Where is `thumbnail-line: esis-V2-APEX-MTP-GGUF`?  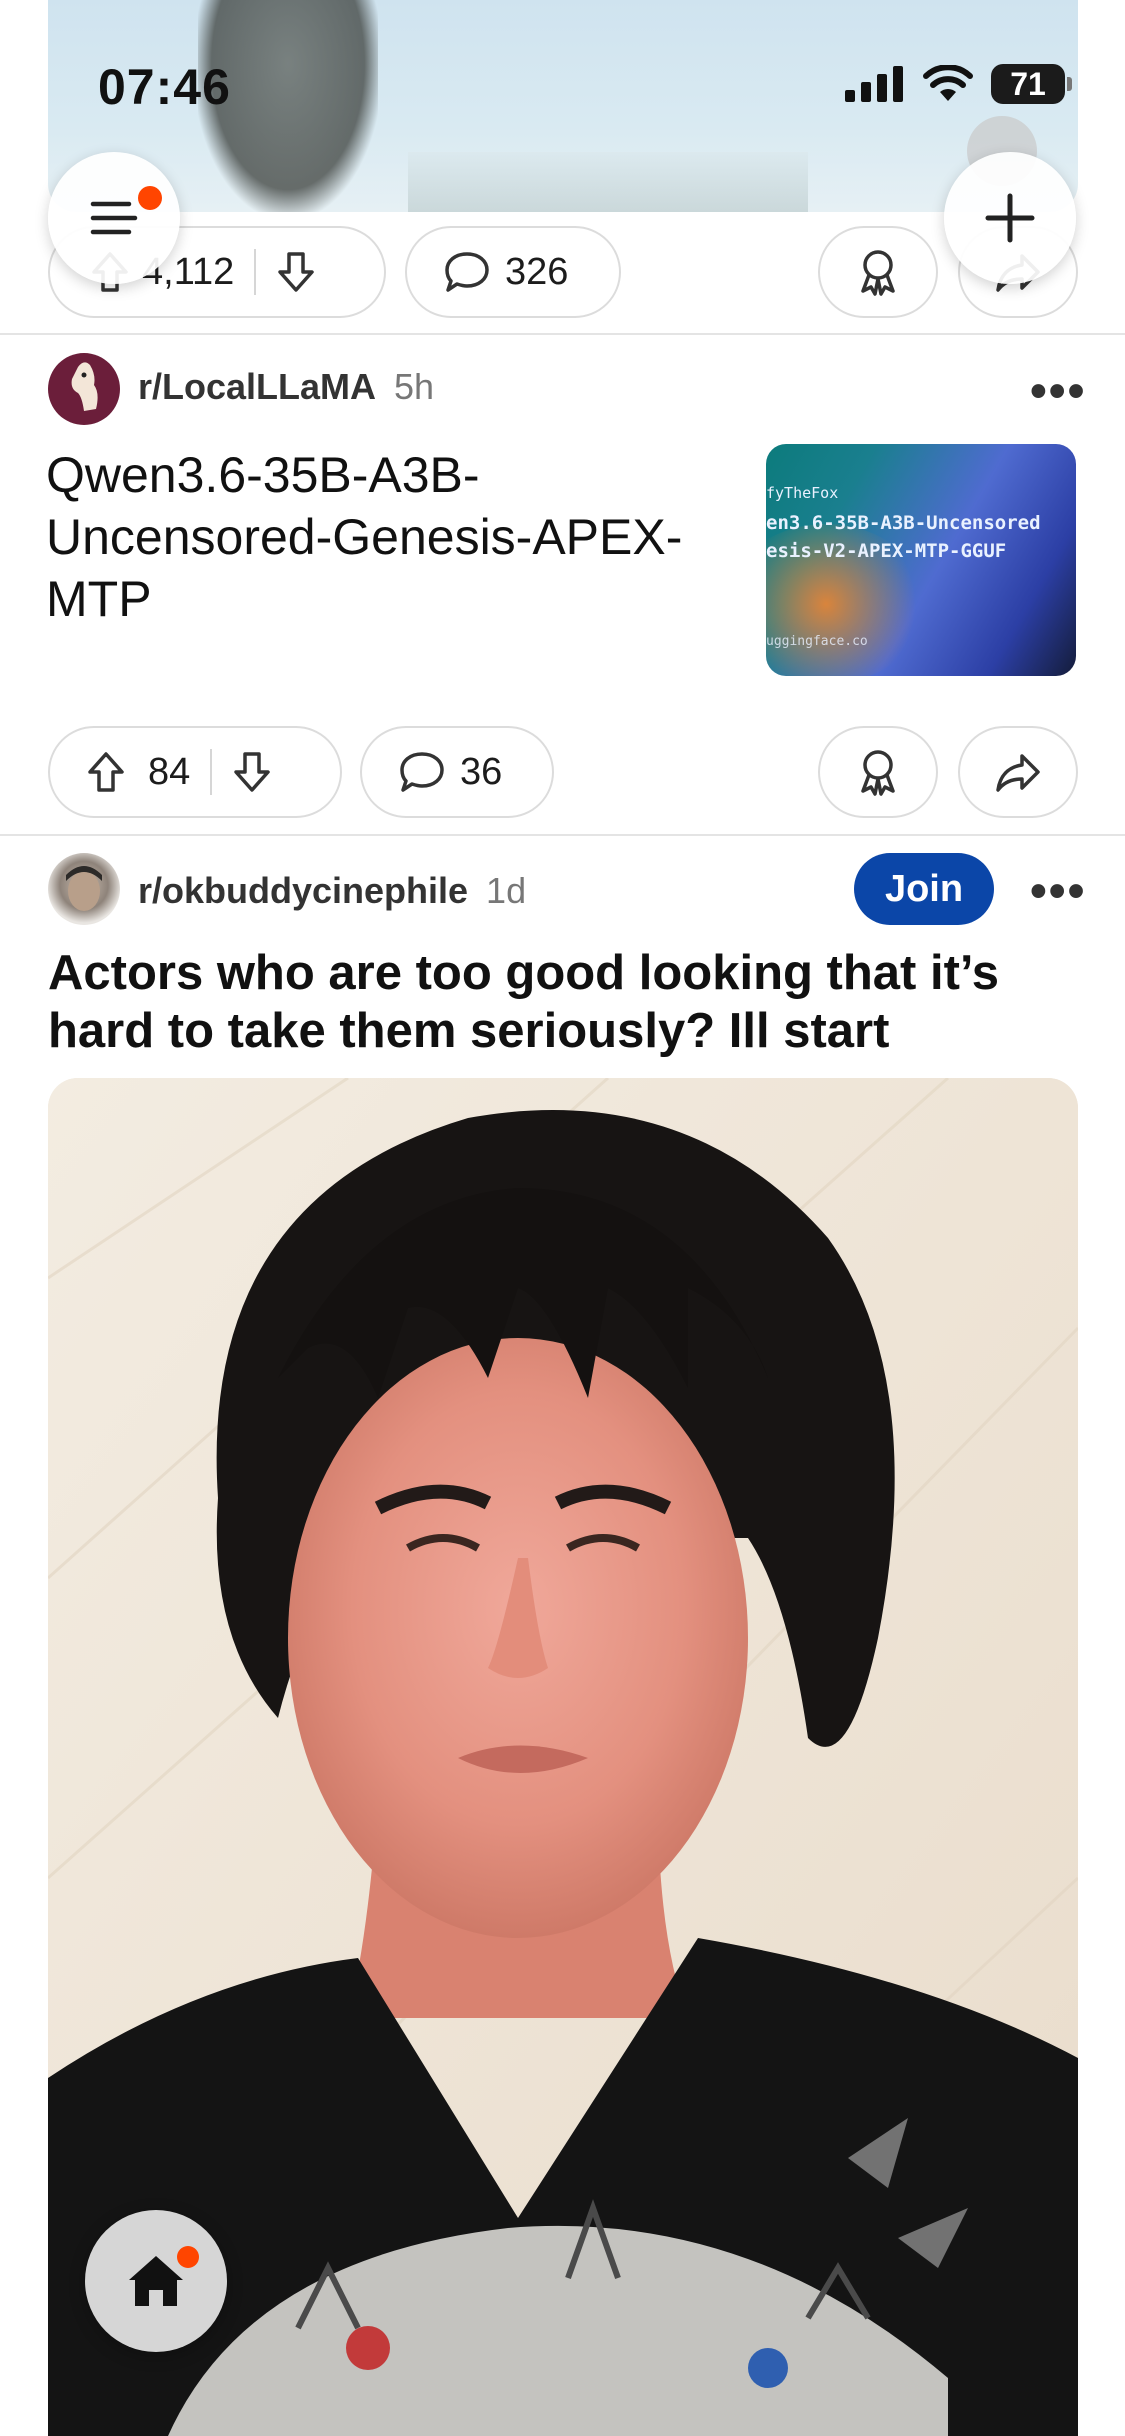 thumbnail-line: esis-V2-APEX-MTP-GGUF is located at coordinates (886, 551).